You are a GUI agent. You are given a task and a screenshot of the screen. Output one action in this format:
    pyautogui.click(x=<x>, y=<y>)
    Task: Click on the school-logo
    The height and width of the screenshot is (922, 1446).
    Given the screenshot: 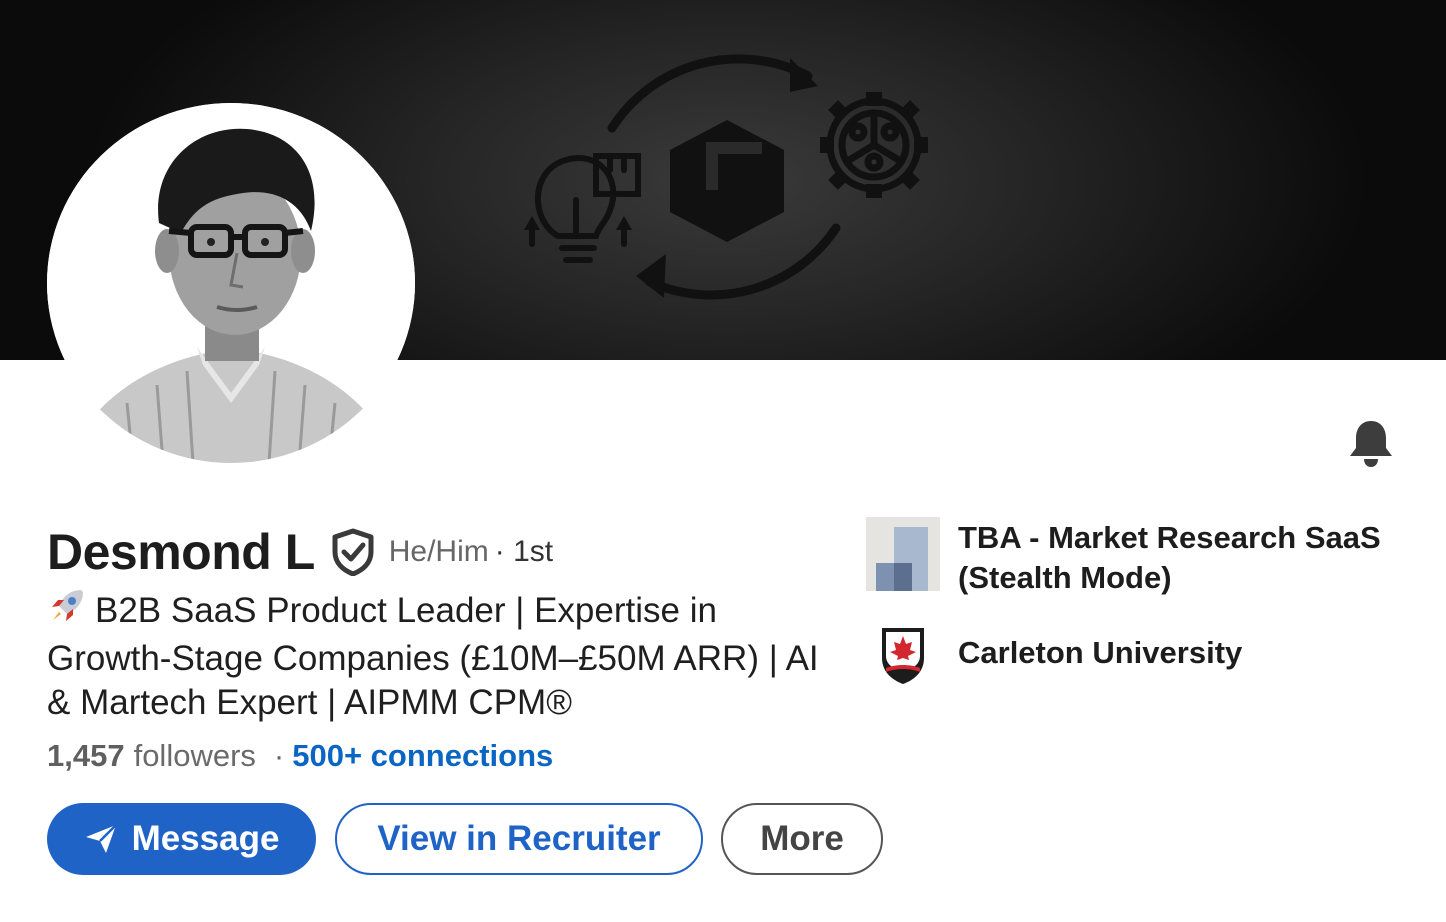 What is the action you would take?
    pyautogui.click(x=903, y=659)
    